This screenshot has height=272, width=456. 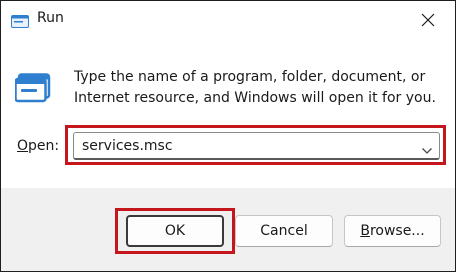 I want to click on open-label: Open:, so click(x=38, y=146).